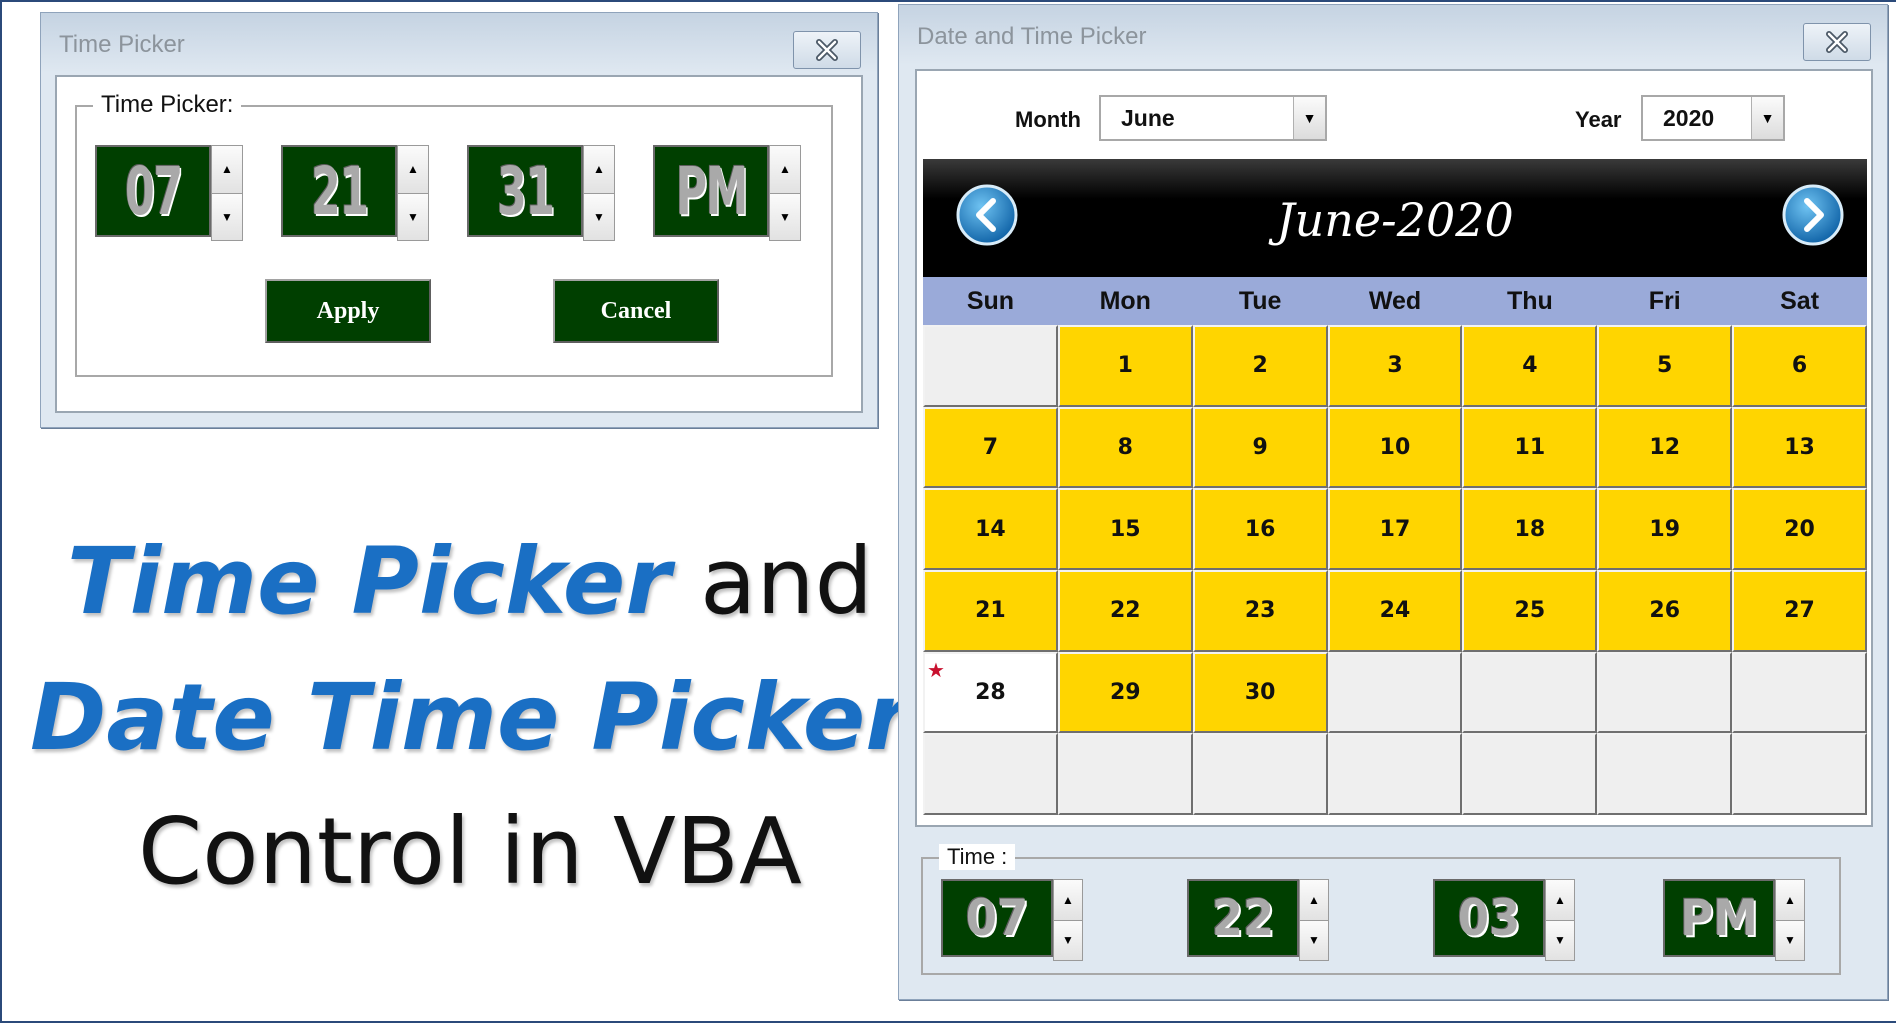 Image resolution: width=1896 pixels, height=1023 pixels. What do you see at coordinates (990, 692) in the screenshot?
I see `day-cell-today: ★ 28` at bounding box center [990, 692].